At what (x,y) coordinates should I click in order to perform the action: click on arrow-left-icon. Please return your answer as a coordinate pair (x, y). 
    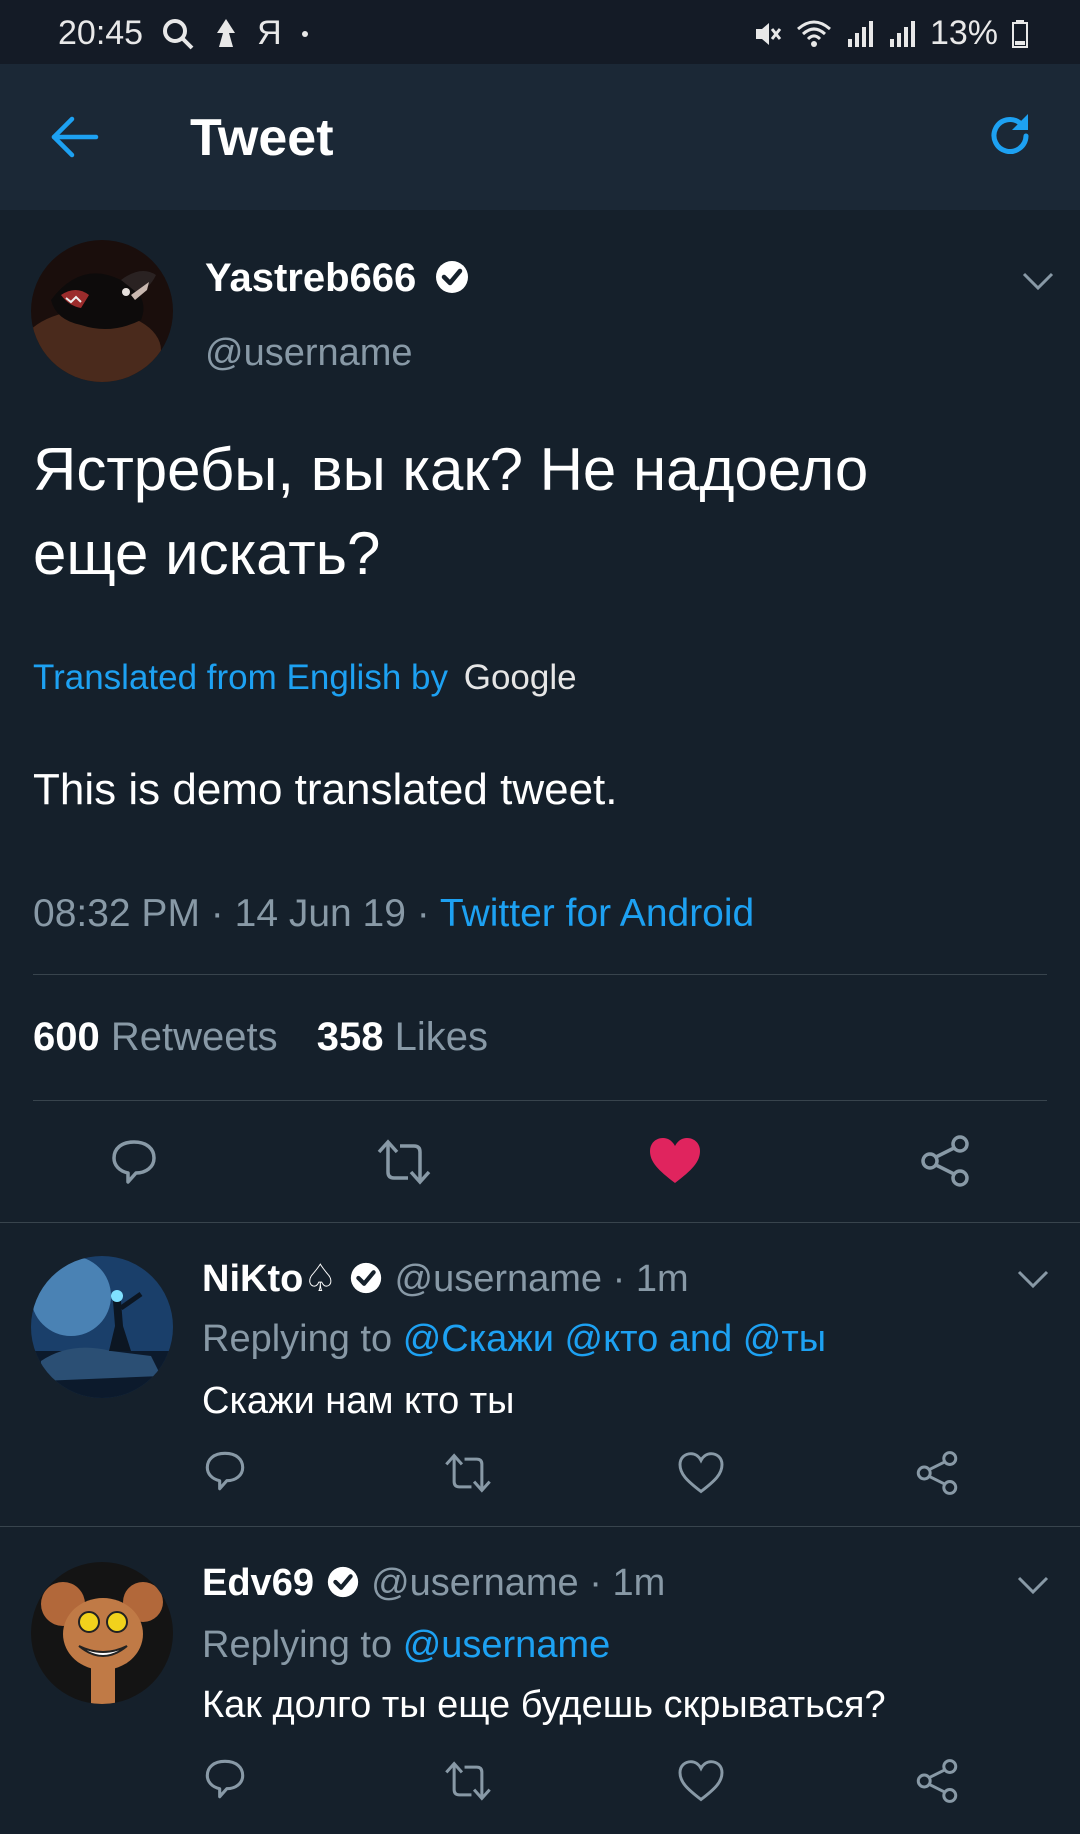
    Looking at the image, I should click on (75, 137).